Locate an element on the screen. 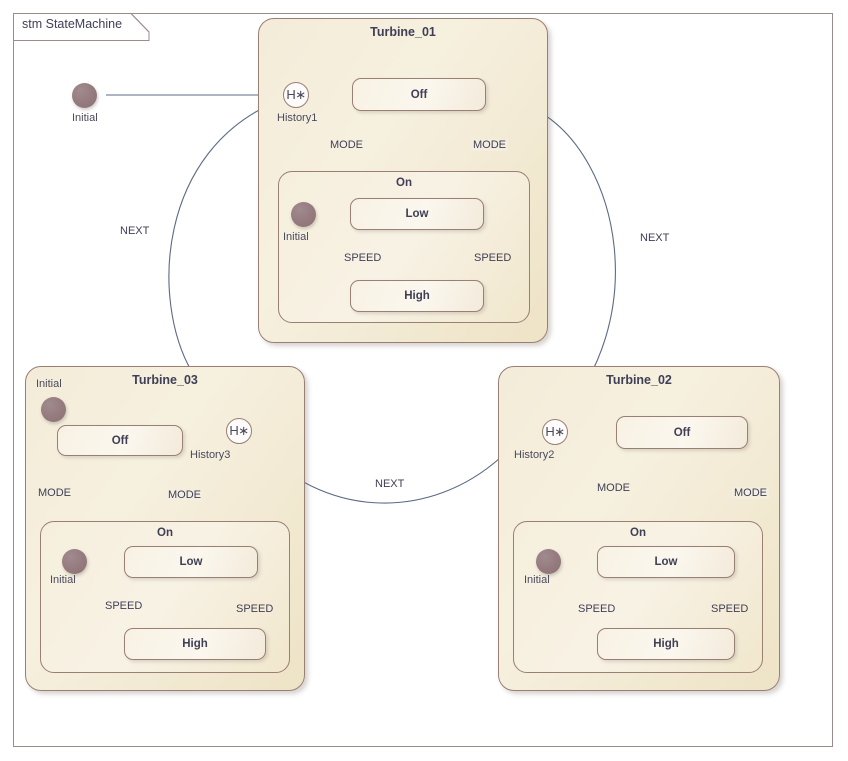 The height and width of the screenshot is (761, 848). state-low-turbine-02: Low is located at coordinates (666, 562).